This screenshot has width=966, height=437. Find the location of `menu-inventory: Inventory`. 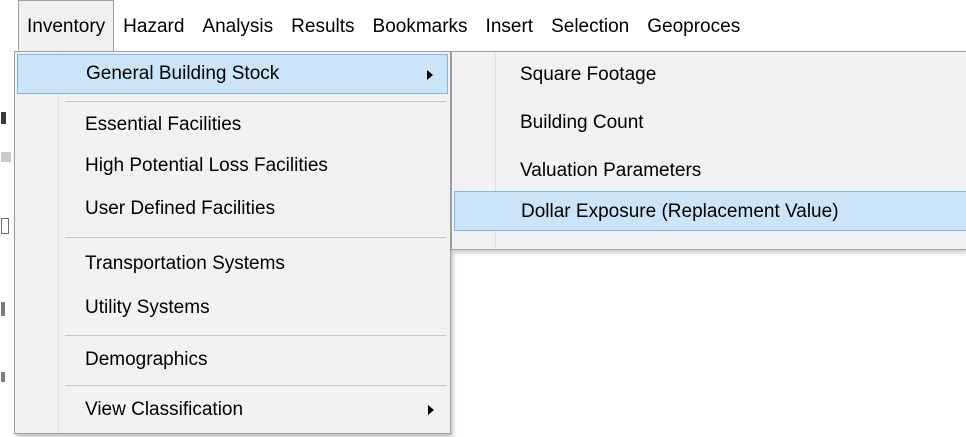

menu-inventory: Inventory is located at coordinates (66, 26).